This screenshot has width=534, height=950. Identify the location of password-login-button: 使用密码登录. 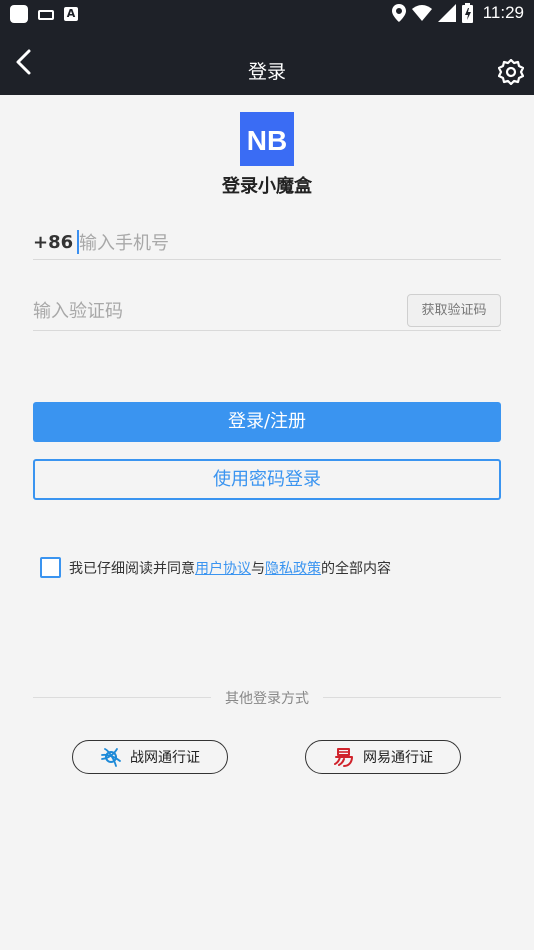
(267, 479).